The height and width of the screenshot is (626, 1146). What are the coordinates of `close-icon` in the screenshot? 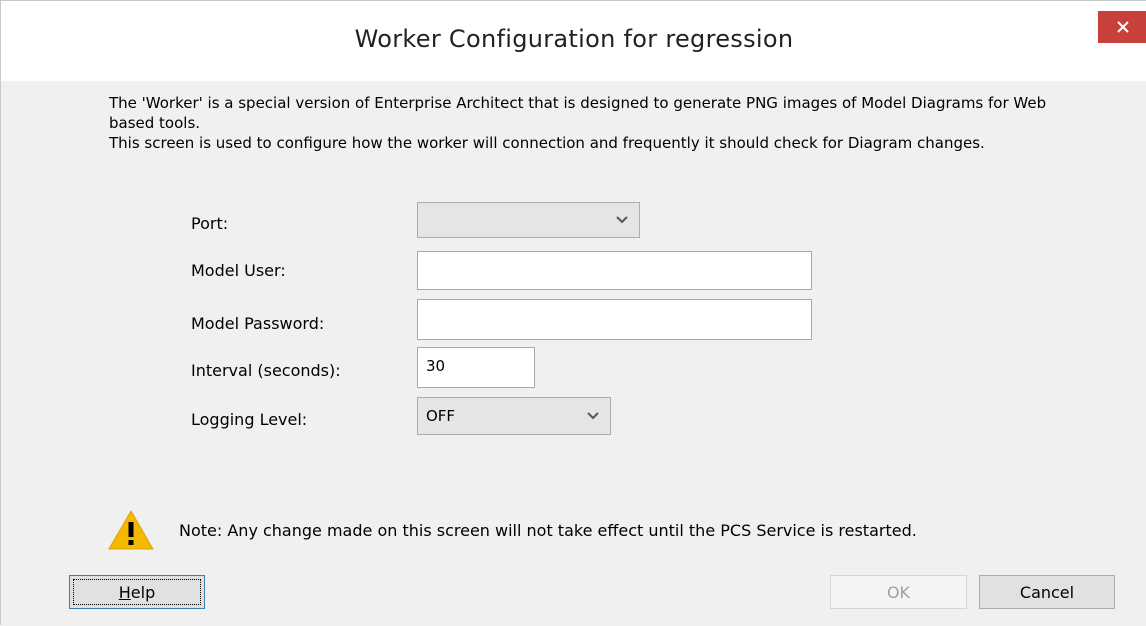 It's located at (1122, 27).